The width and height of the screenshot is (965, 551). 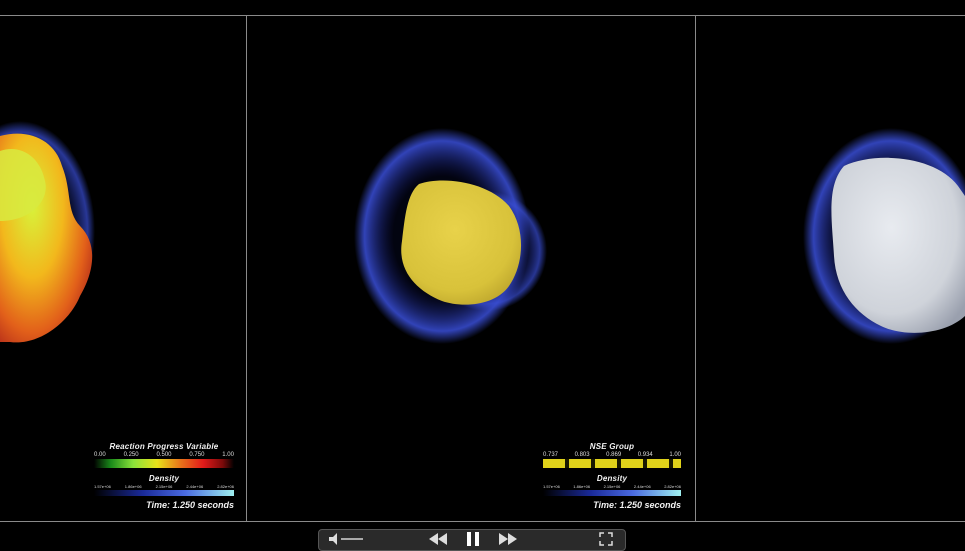 What do you see at coordinates (606, 540) in the screenshot?
I see `fullscreen-icon` at bounding box center [606, 540].